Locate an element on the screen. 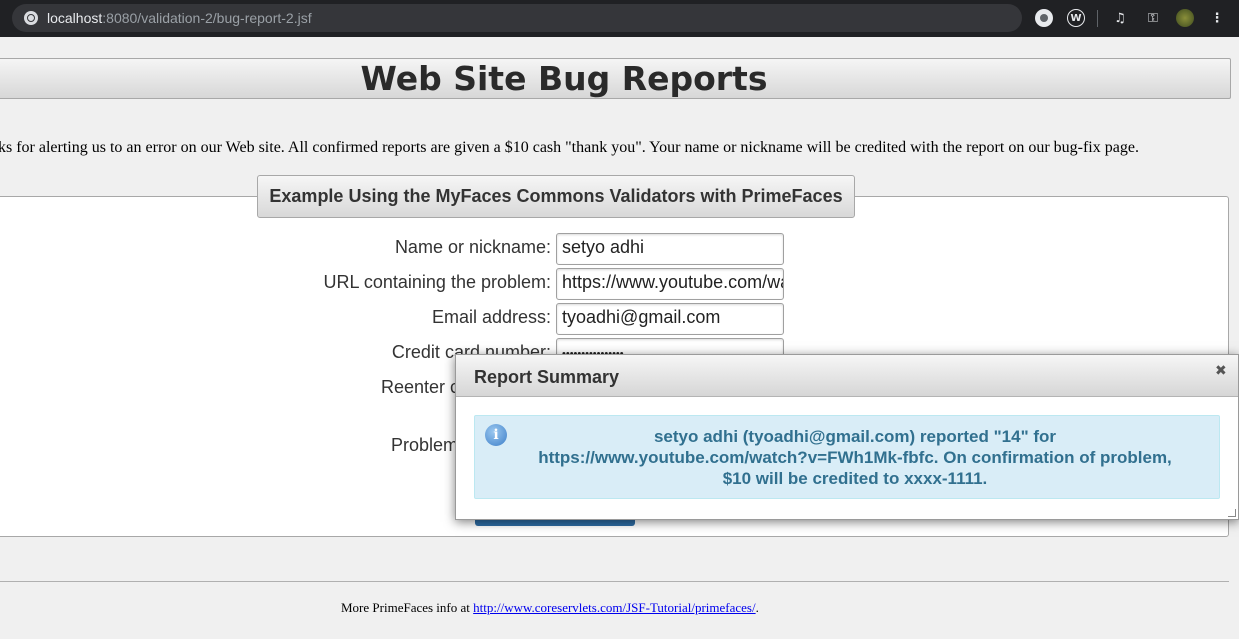 The height and width of the screenshot is (639, 1239). dialog-title: Report Summary is located at coordinates (547, 377).